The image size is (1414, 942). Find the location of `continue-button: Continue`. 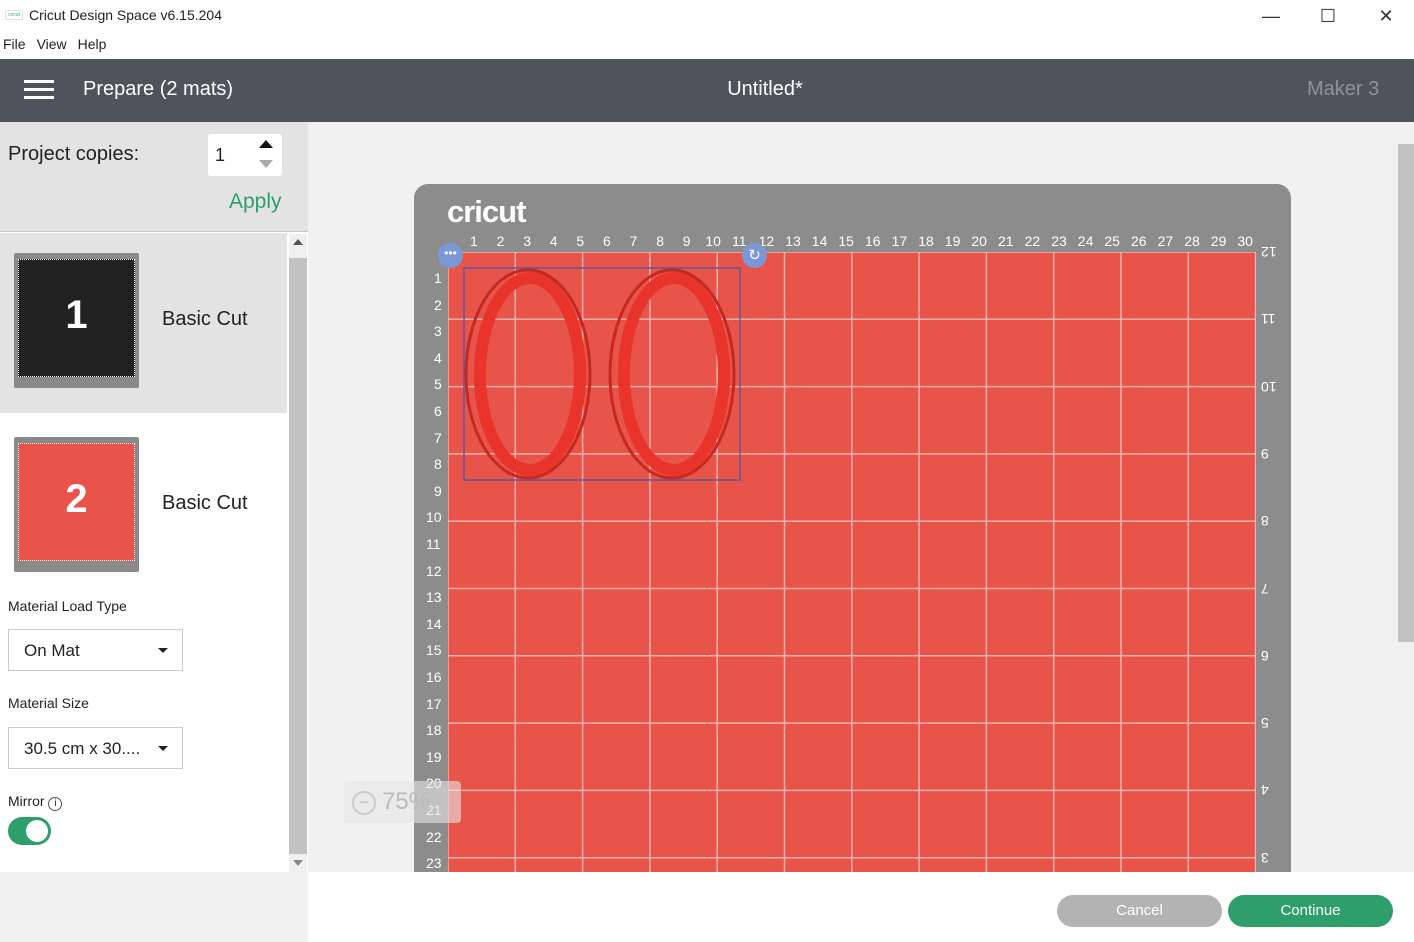

continue-button: Continue is located at coordinates (1310, 911).